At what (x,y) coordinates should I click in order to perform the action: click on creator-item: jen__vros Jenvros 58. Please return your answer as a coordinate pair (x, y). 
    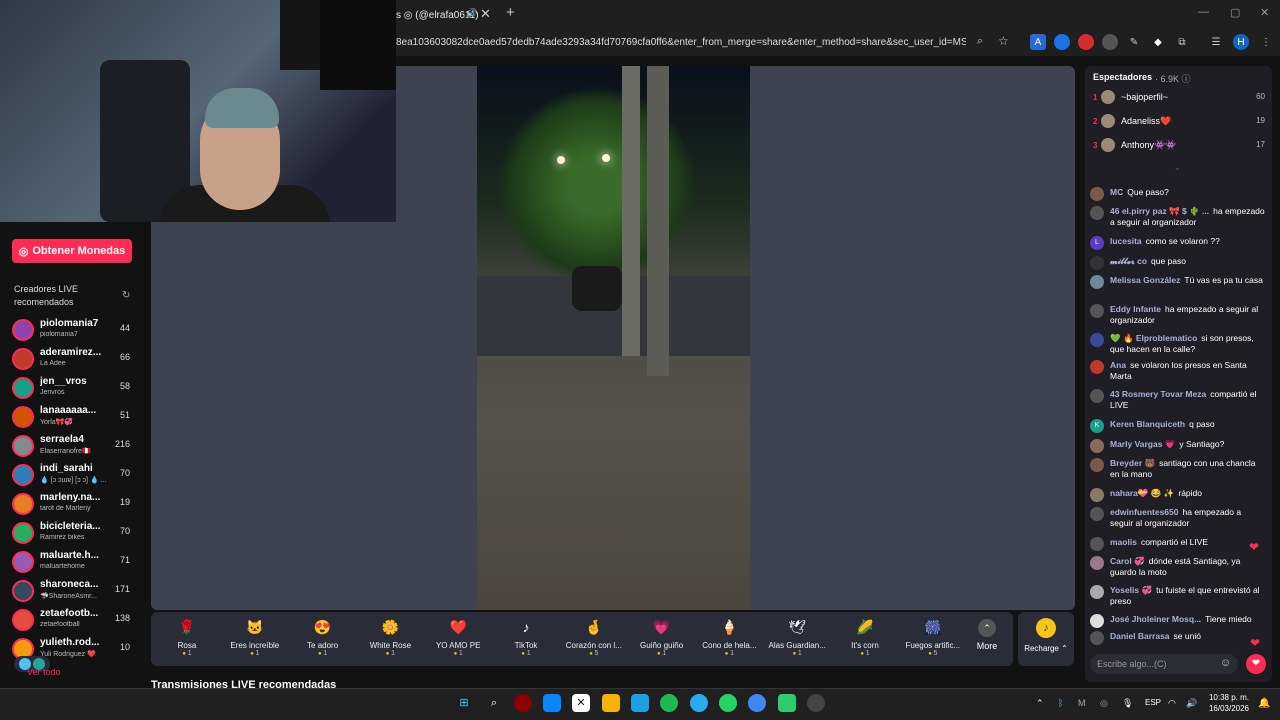
    Looking at the image, I should click on (73, 388).